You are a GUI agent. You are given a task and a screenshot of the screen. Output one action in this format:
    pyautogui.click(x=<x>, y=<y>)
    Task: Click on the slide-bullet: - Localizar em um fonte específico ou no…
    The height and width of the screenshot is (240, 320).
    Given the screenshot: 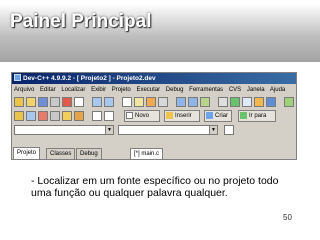 What is the action you would take?
    pyautogui.click(x=155, y=187)
    